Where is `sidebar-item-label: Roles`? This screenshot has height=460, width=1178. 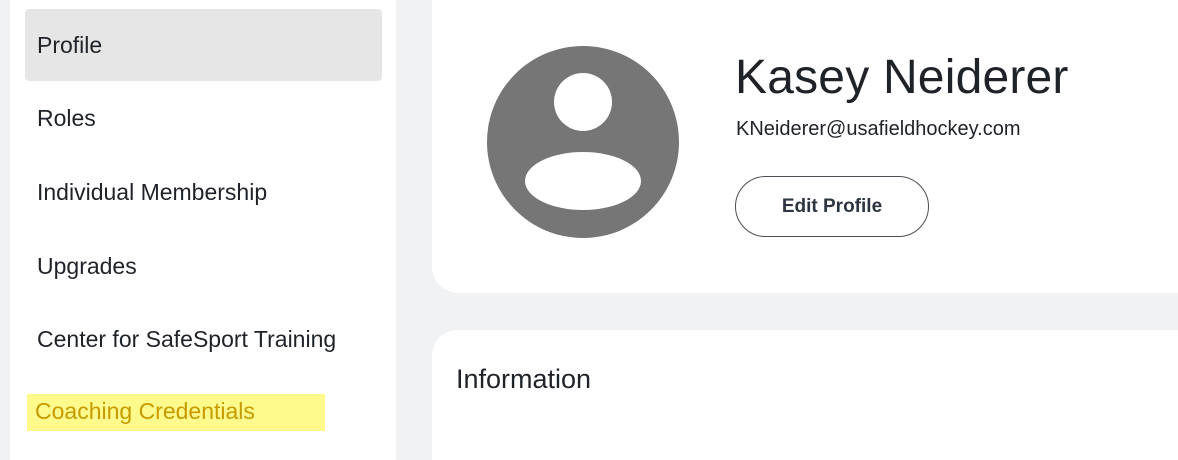
sidebar-item-label: Roles is located at coordinates (66, 117).